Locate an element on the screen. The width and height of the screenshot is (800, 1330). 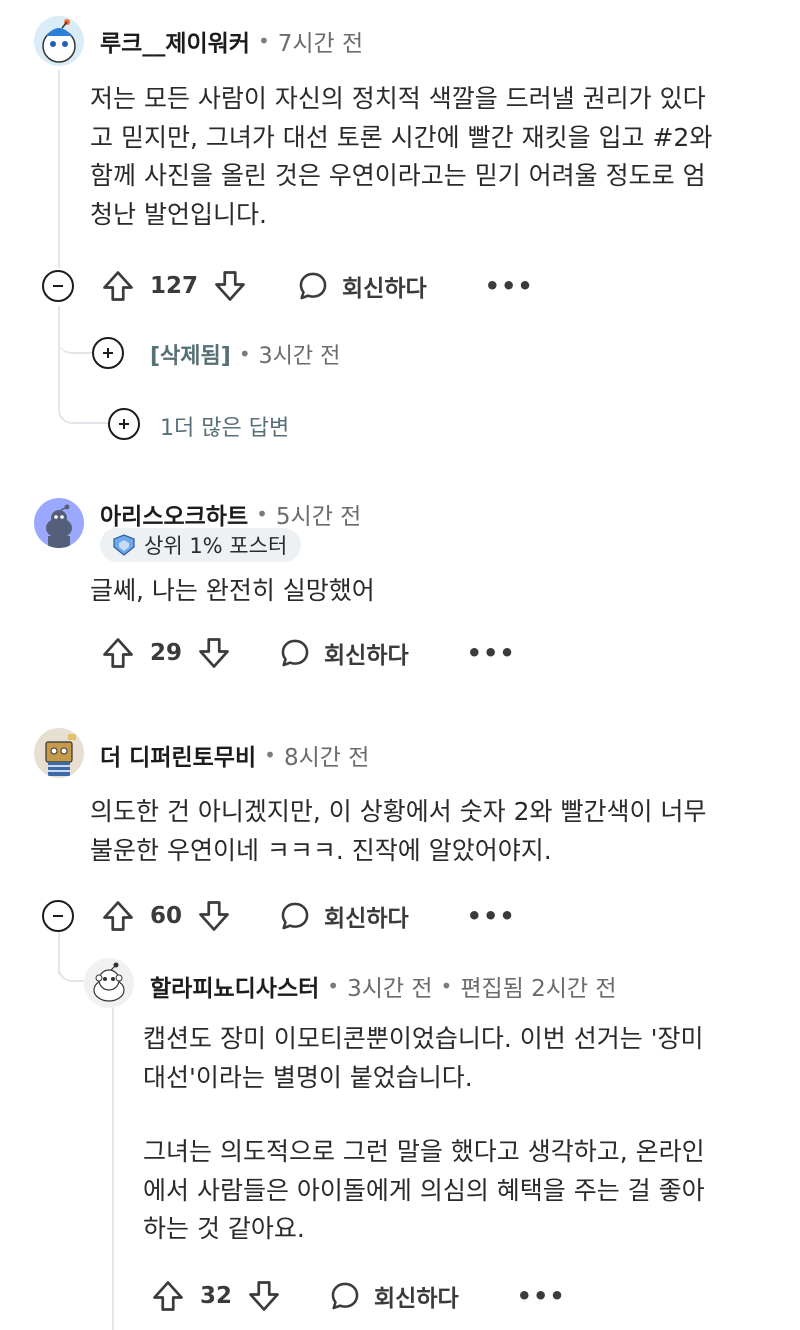
timestamp: 8시간 전 is located at coordinates (326, 758).